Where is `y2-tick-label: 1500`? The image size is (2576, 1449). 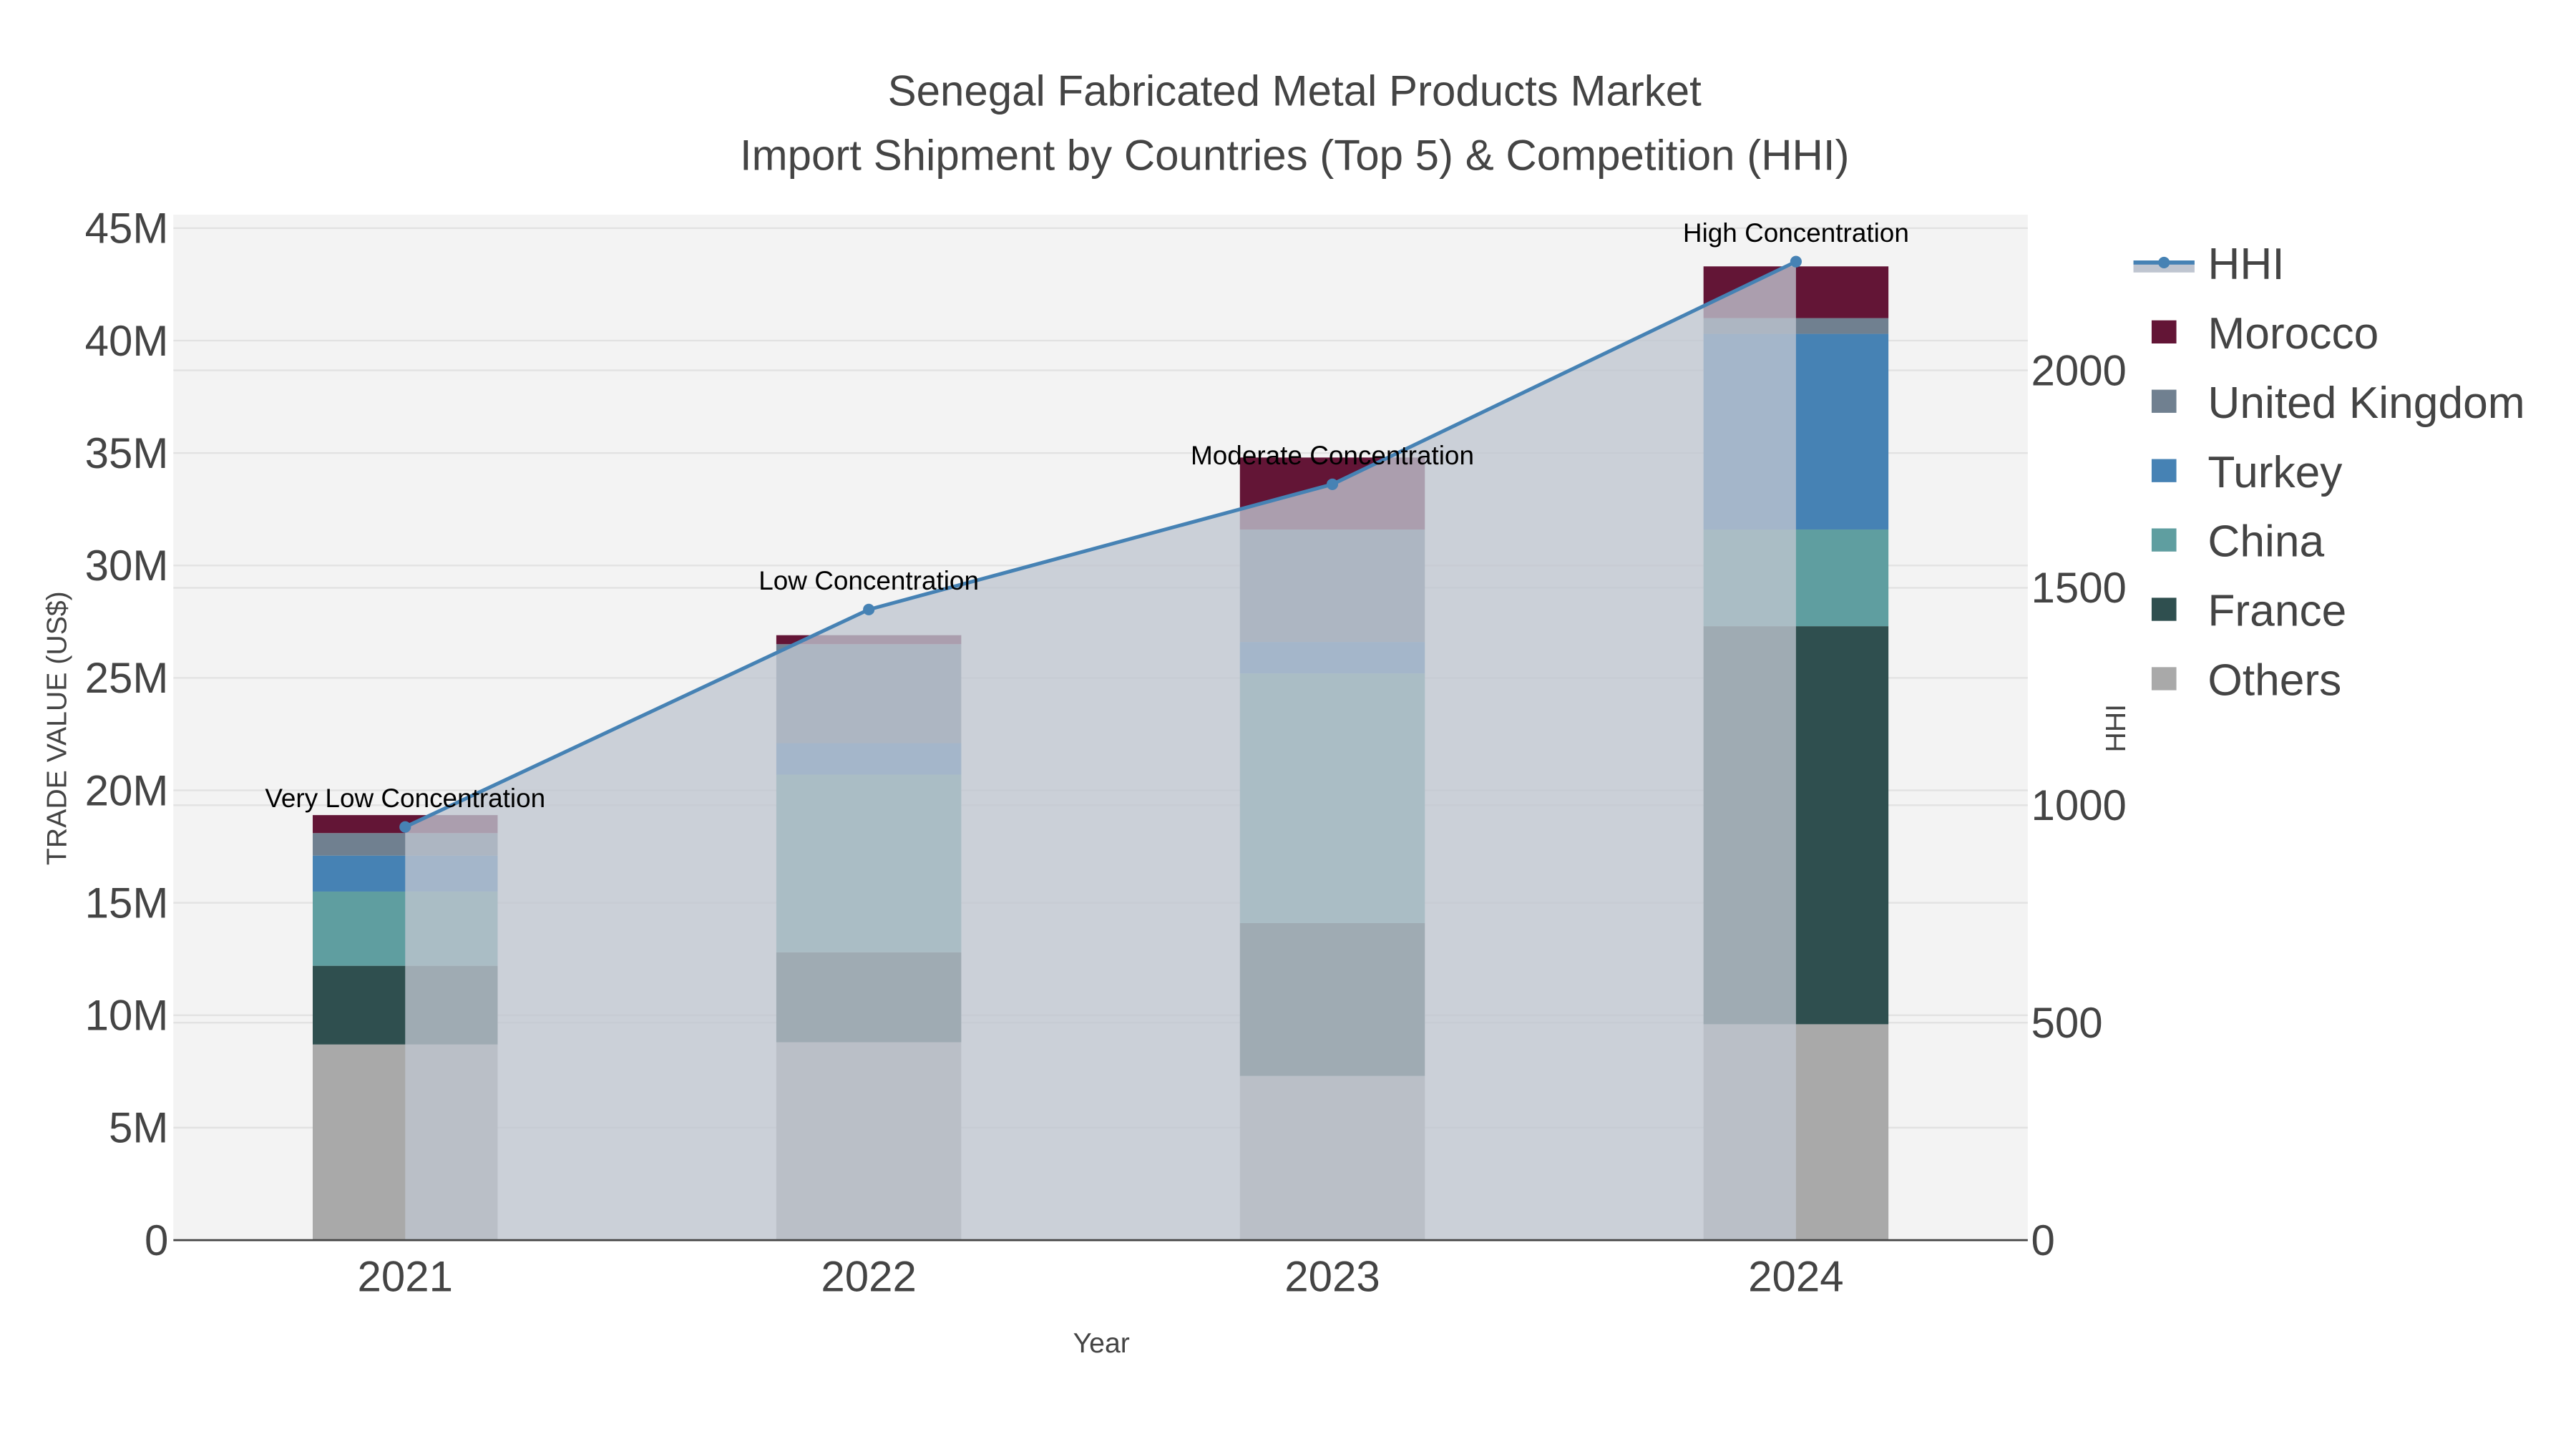
y2-tick-label: 1500 is located at coordinates (2078, 588).